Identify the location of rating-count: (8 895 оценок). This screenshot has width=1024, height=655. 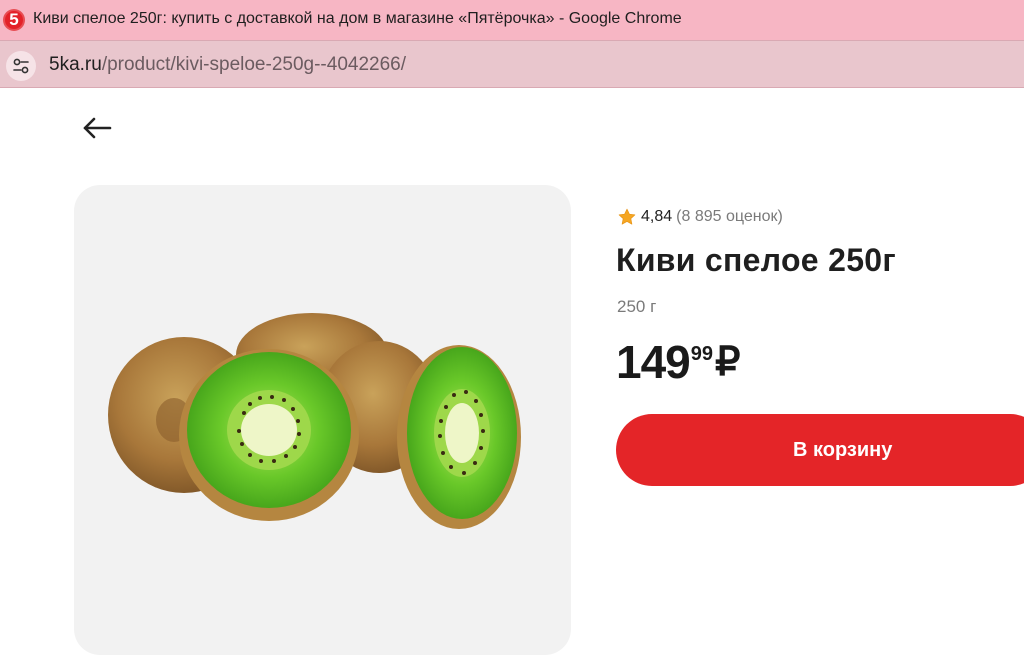
(729, 216).